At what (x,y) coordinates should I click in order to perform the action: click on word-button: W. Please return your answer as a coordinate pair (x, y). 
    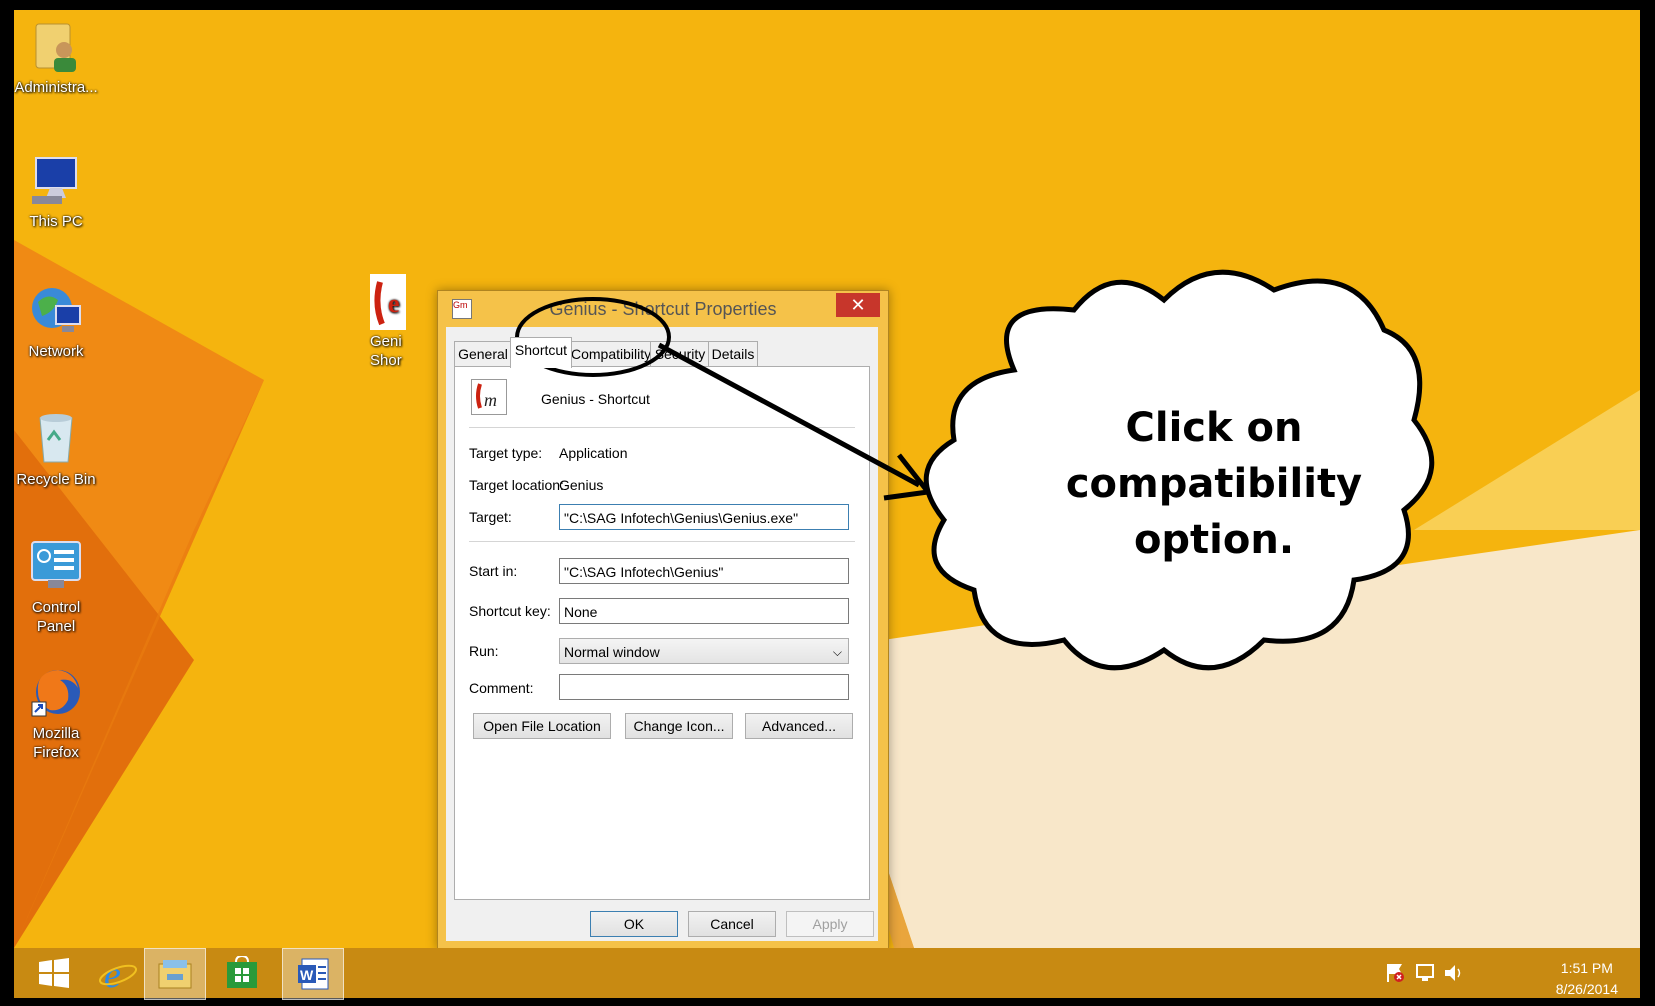
    Looking at the image, I should click on (313, 974).